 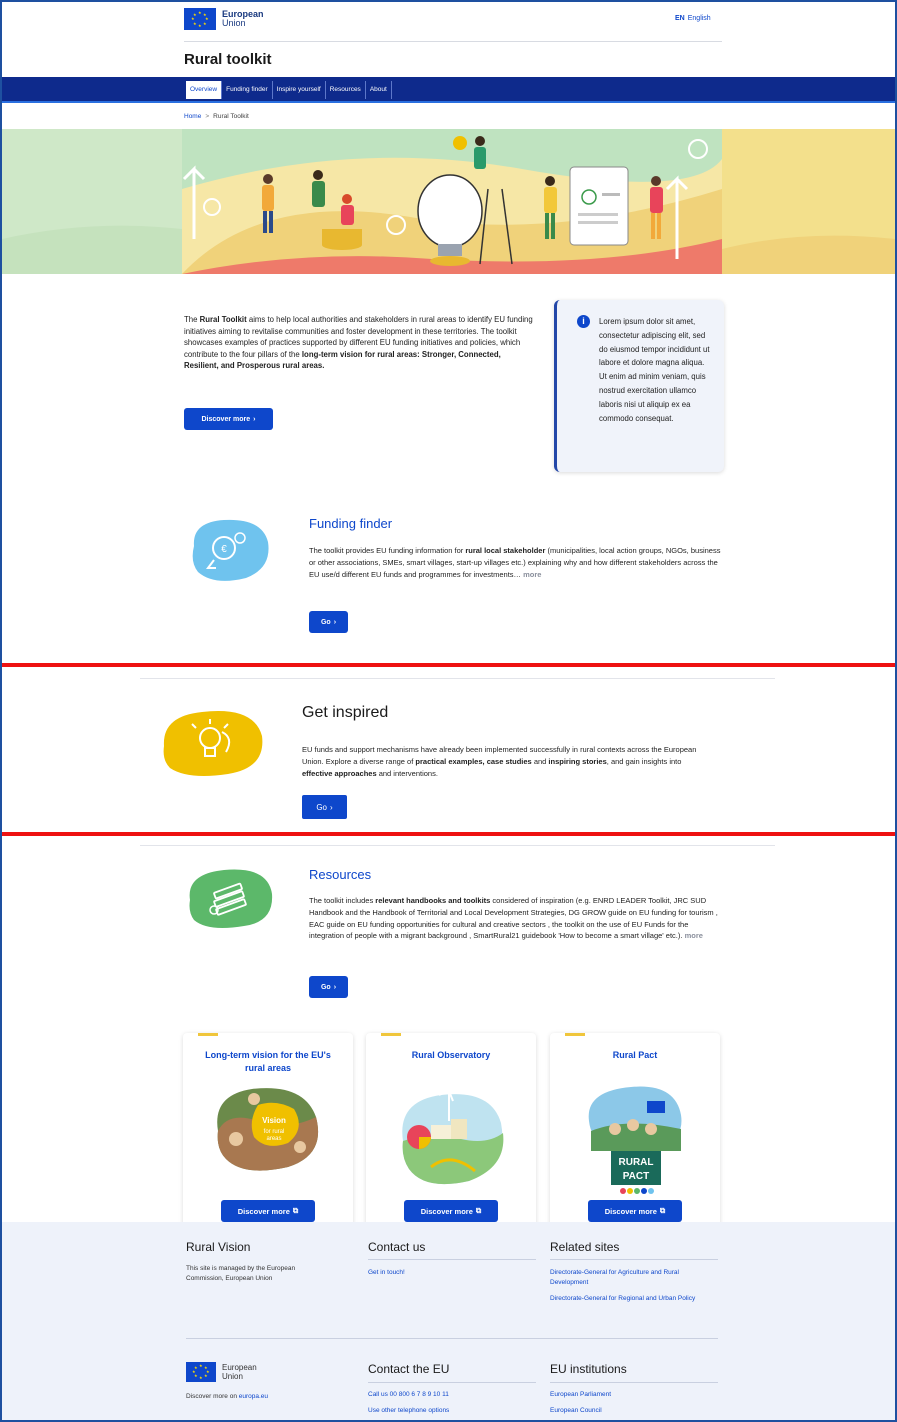 I want to click on footer-logo-line1: European, so click(x=239, y=1367).